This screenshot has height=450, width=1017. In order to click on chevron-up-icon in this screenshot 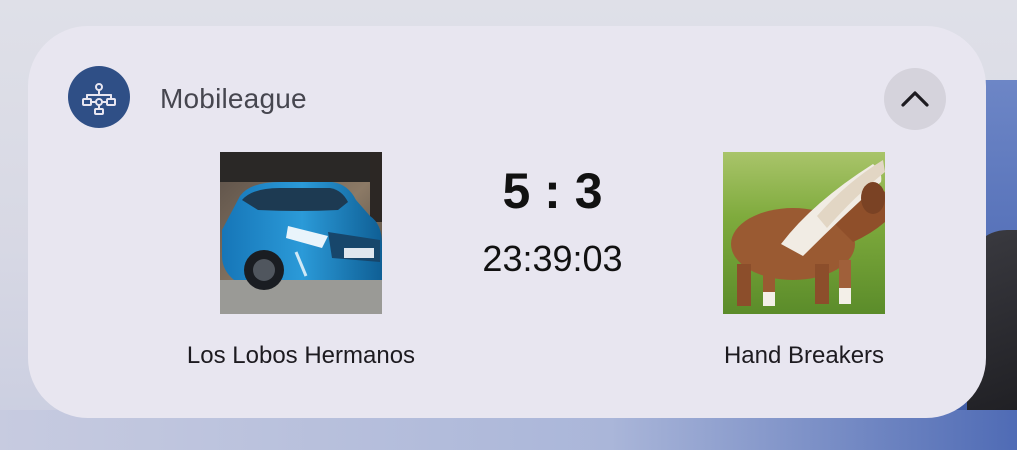, I will do `click(915, 99)`.